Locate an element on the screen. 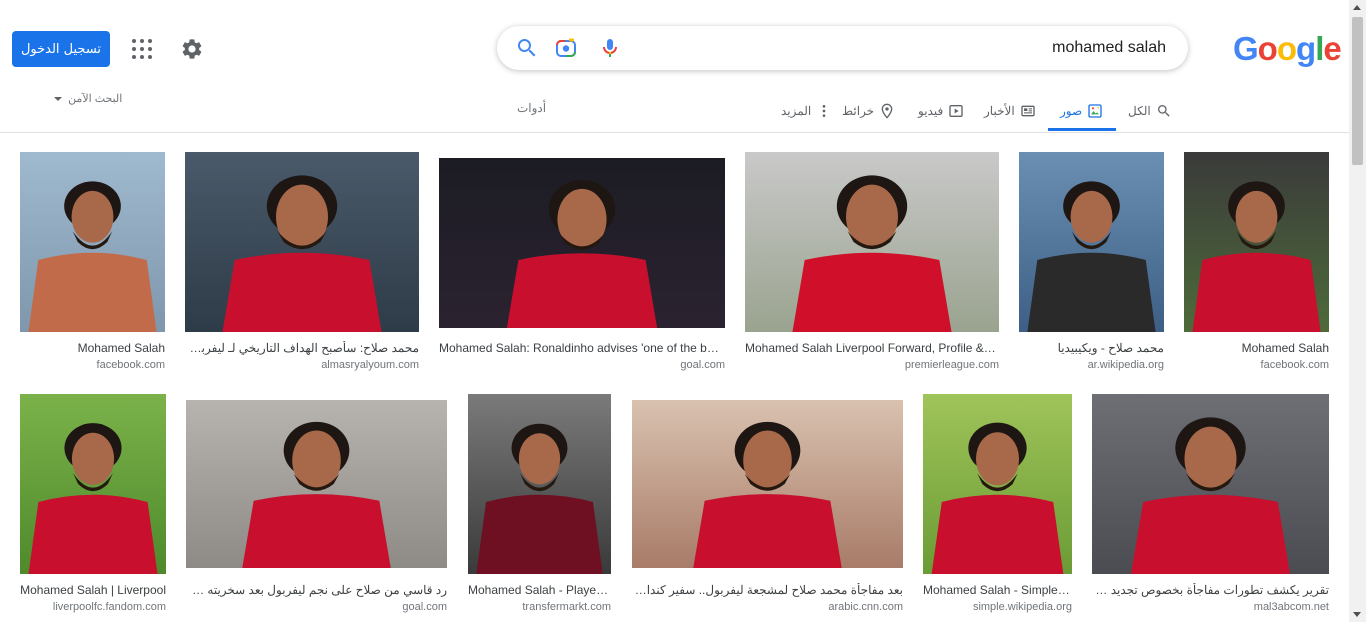  tab-maps: خرائط is located at coordinates (868, 111).